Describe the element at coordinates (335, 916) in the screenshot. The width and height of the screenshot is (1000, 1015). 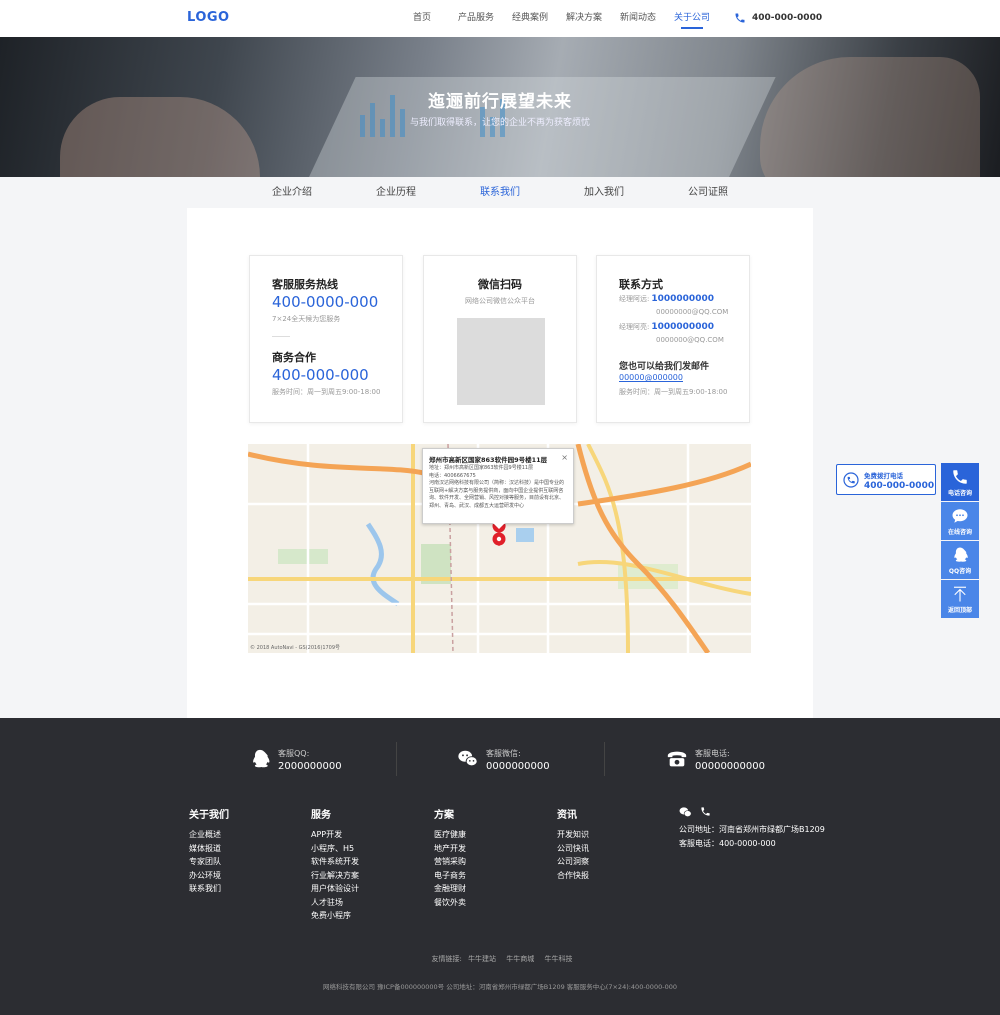
I see `footer-link: 免费小程序` at that location.